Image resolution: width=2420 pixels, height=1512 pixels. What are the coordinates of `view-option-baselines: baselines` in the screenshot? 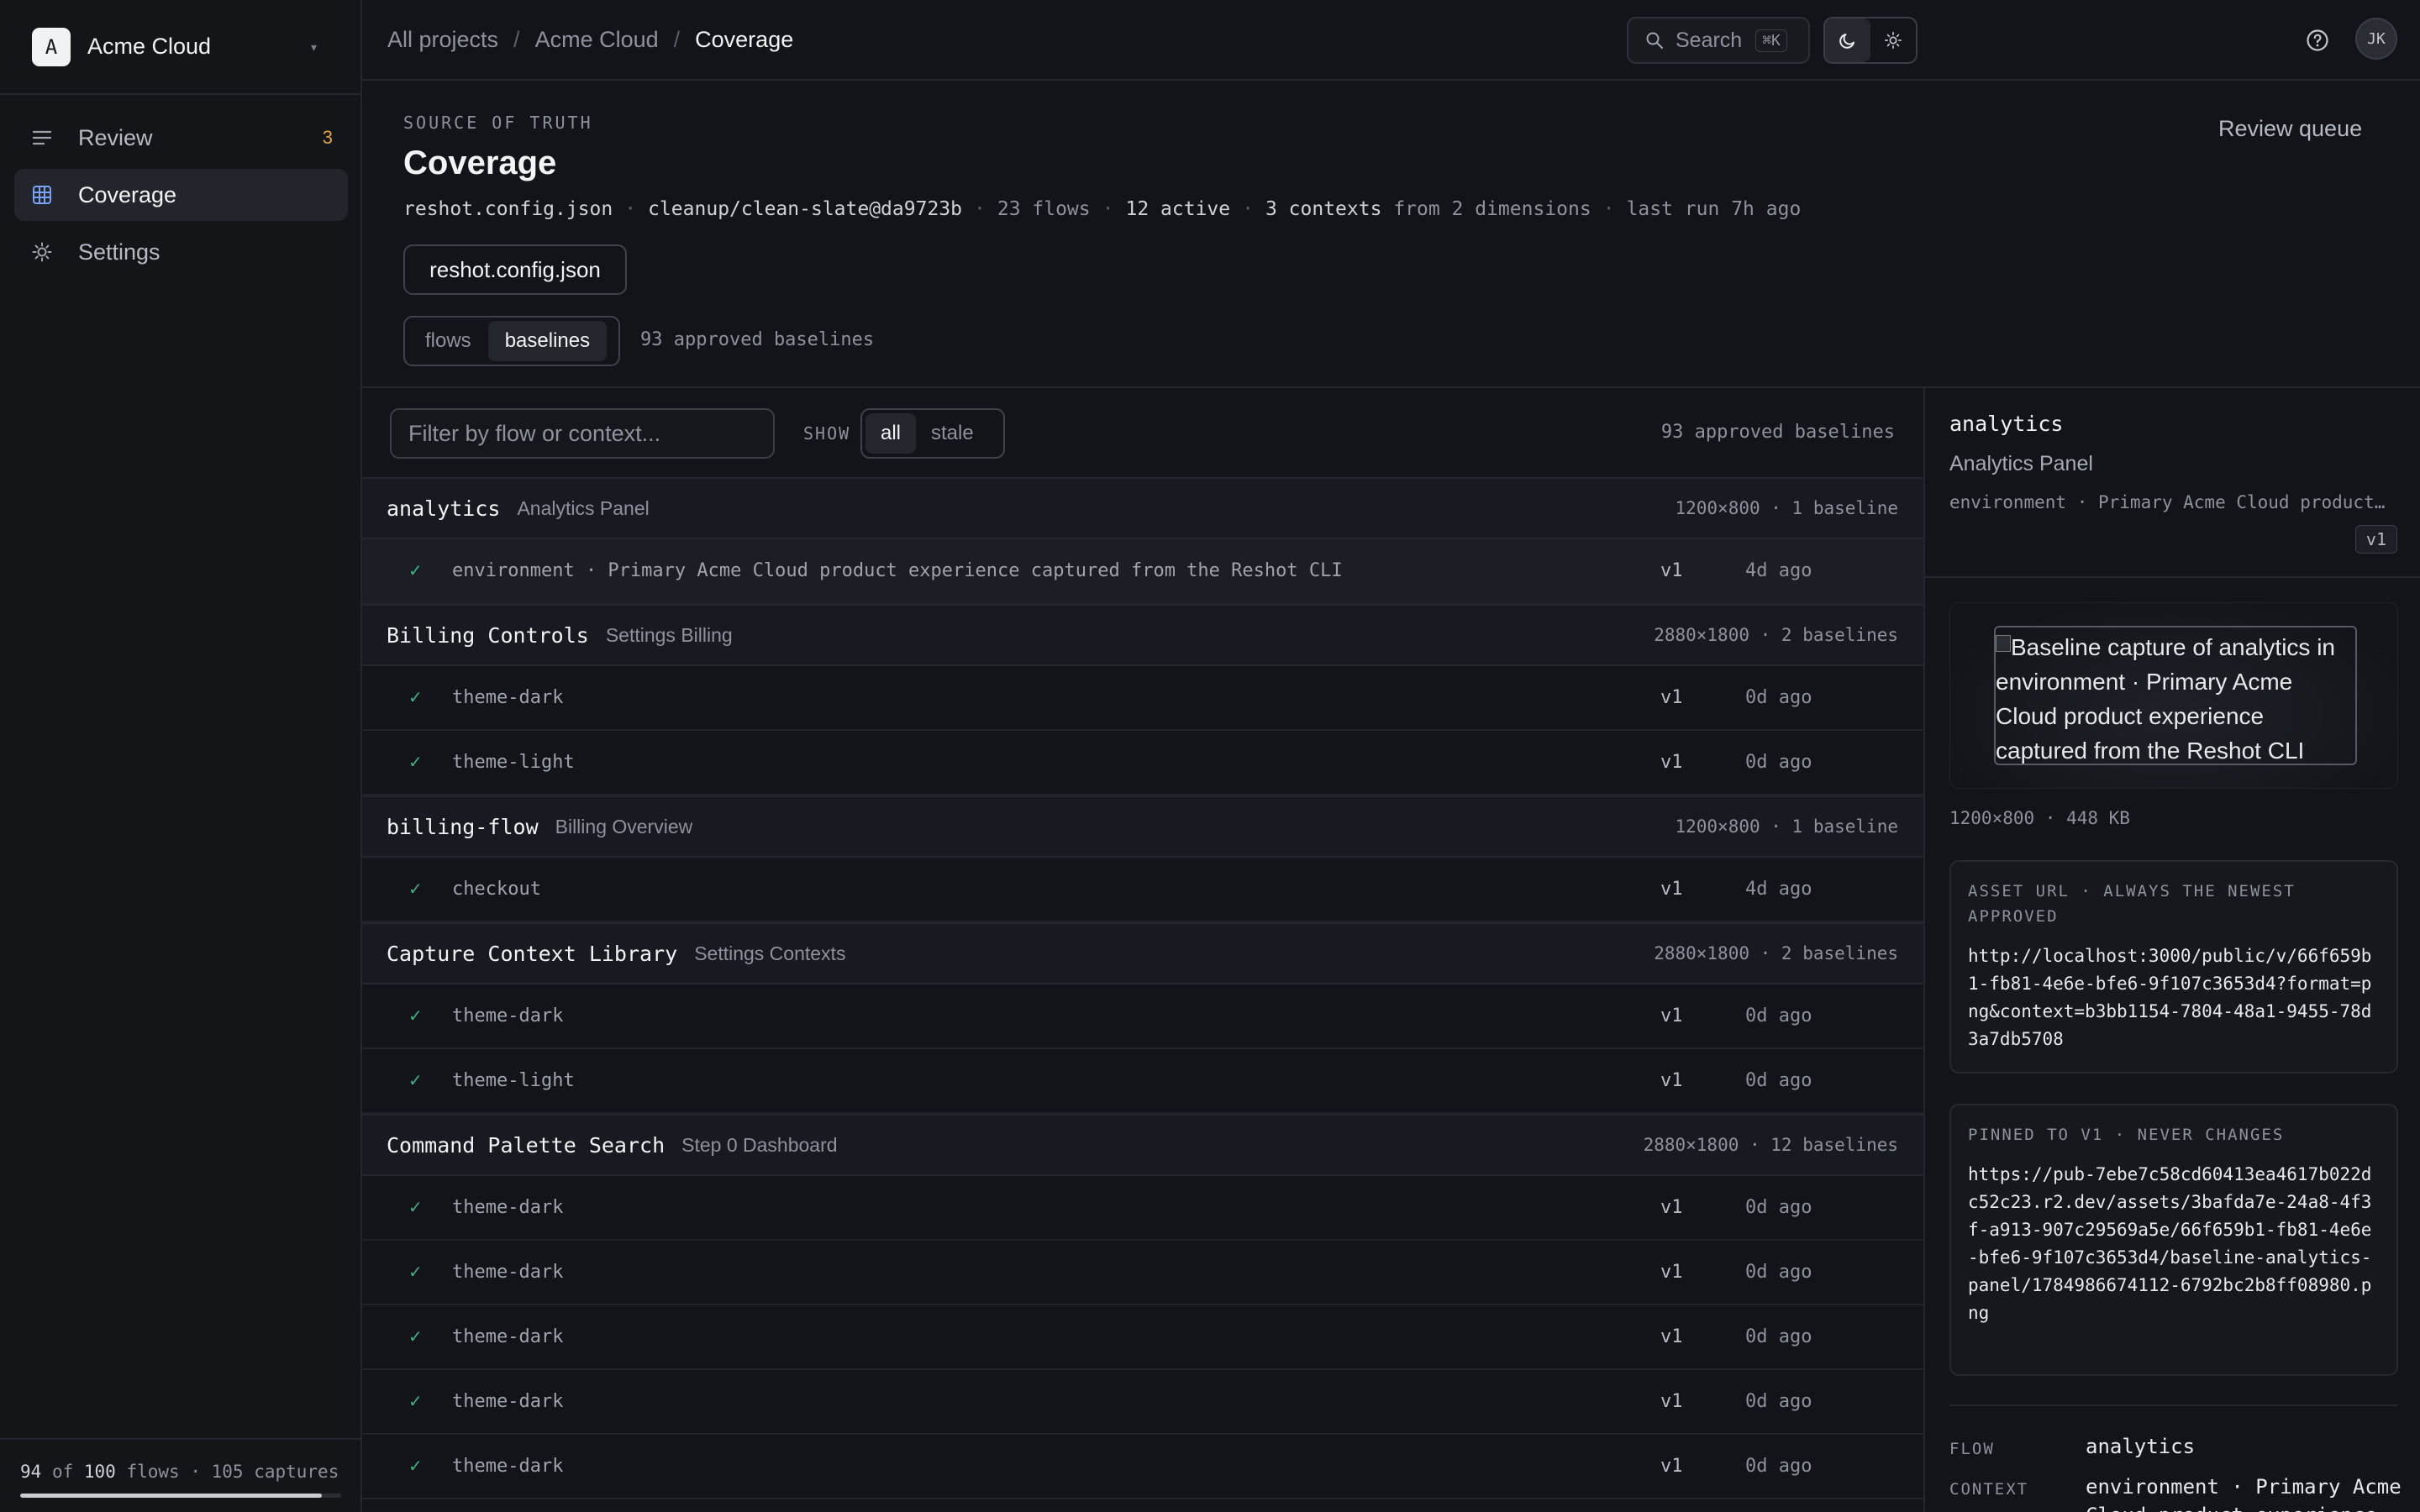 It's located at (547, 341).